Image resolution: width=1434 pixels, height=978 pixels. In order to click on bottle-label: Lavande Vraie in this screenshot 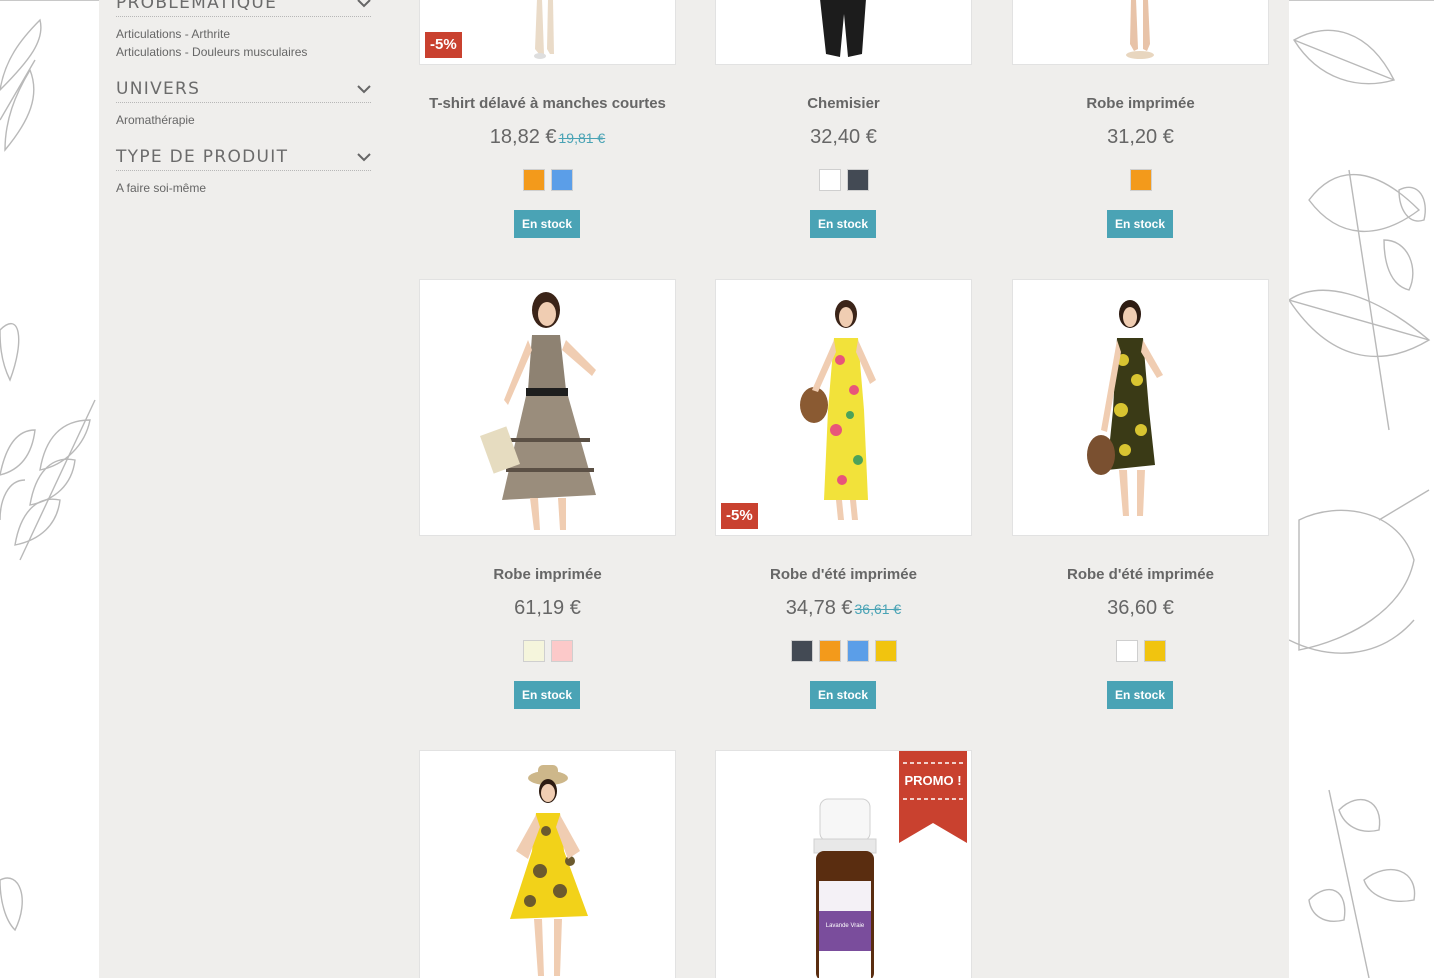, I will do `click(845, 926)`.